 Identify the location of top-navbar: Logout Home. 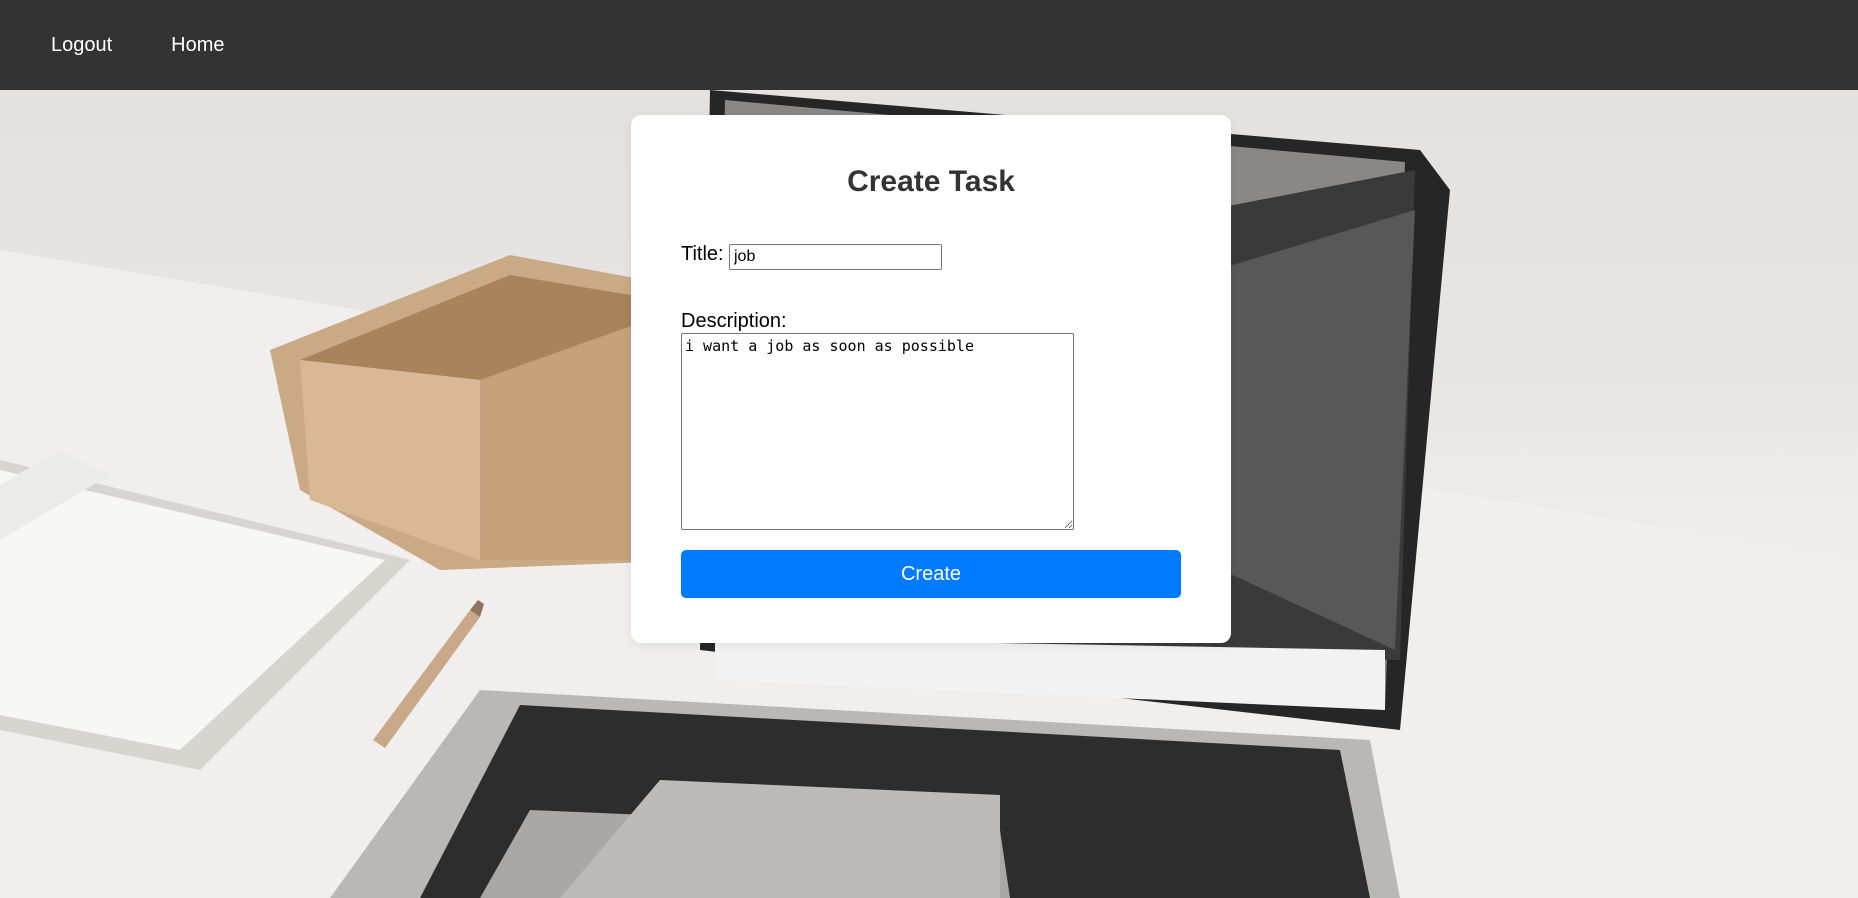
(929, 45).